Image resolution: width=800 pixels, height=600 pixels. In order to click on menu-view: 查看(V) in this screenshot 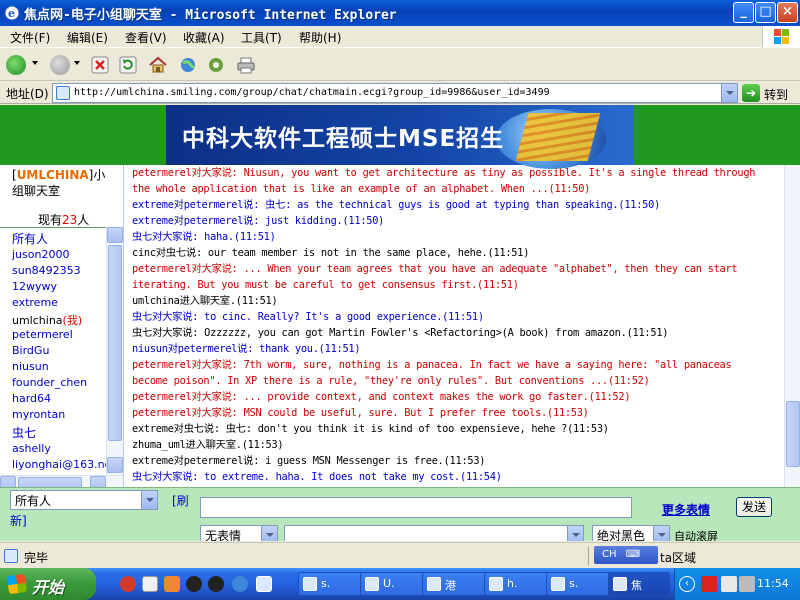, I will do `click(146, 37)`.